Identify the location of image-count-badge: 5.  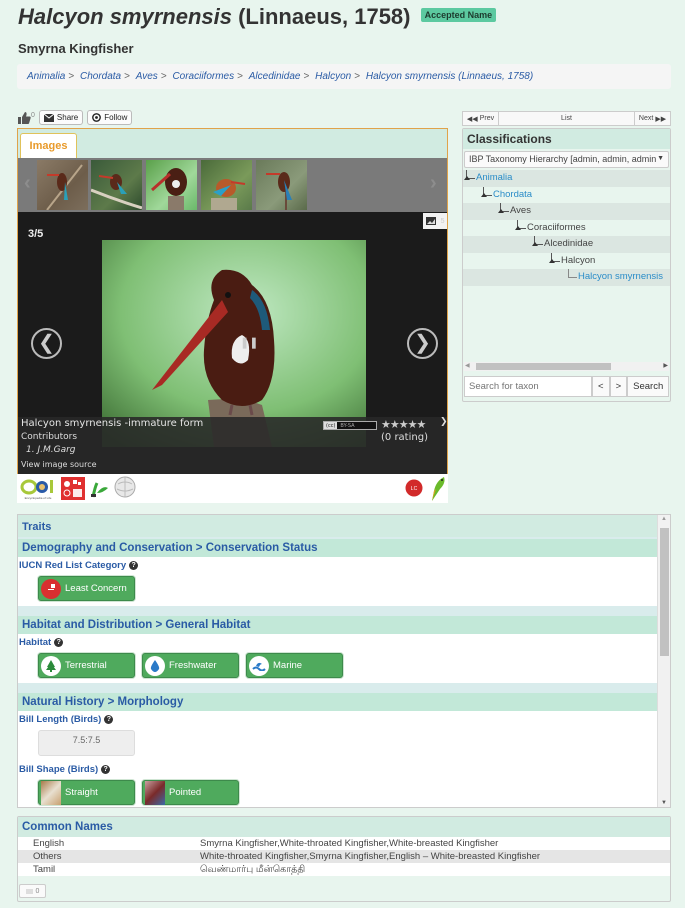
(435, 221).